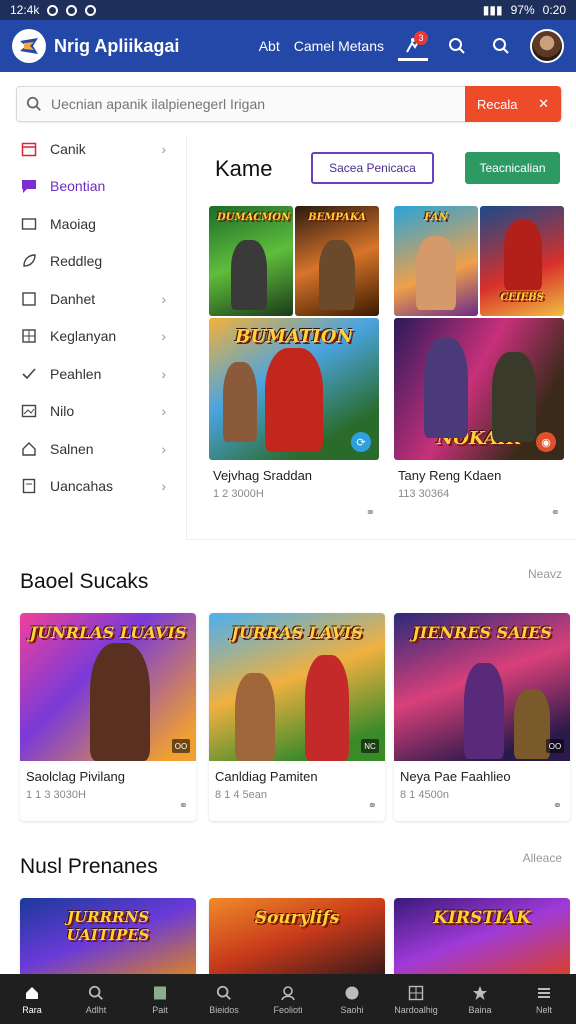  Describe the element at coordinates (546, 442) in the screenshot. I see `info-icon: ◉` at that location.